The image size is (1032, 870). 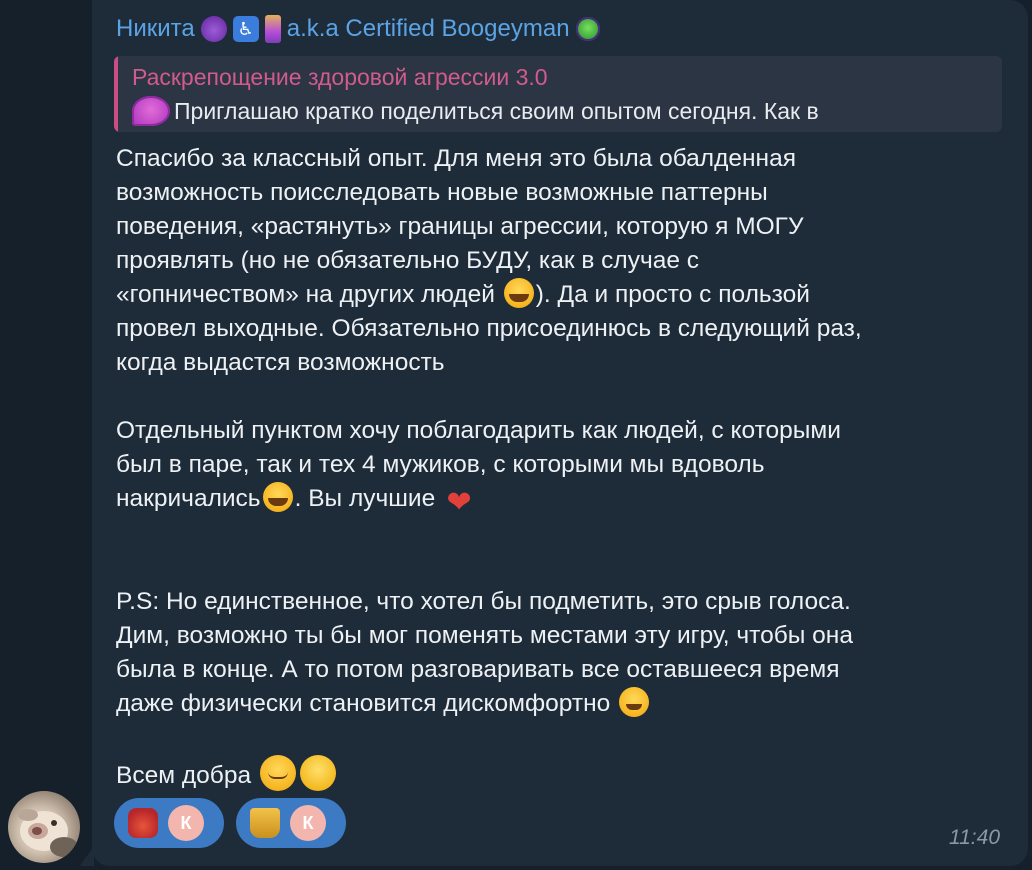 I want to click on grinning-sweat-emoji-icon, so click(x=634, y=702).